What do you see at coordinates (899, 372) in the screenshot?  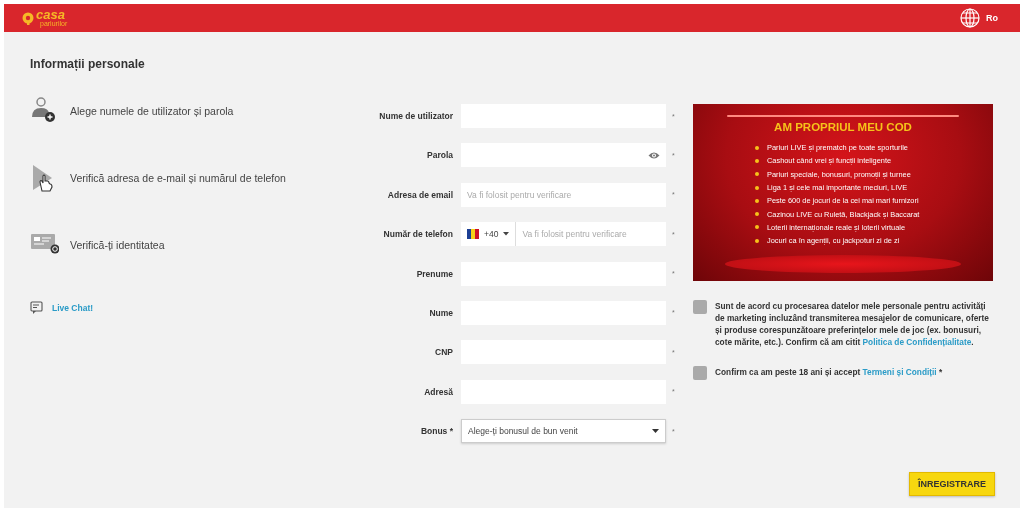 I see `policy-link: Termeni și Condiții` at bounding box center [899, 372].